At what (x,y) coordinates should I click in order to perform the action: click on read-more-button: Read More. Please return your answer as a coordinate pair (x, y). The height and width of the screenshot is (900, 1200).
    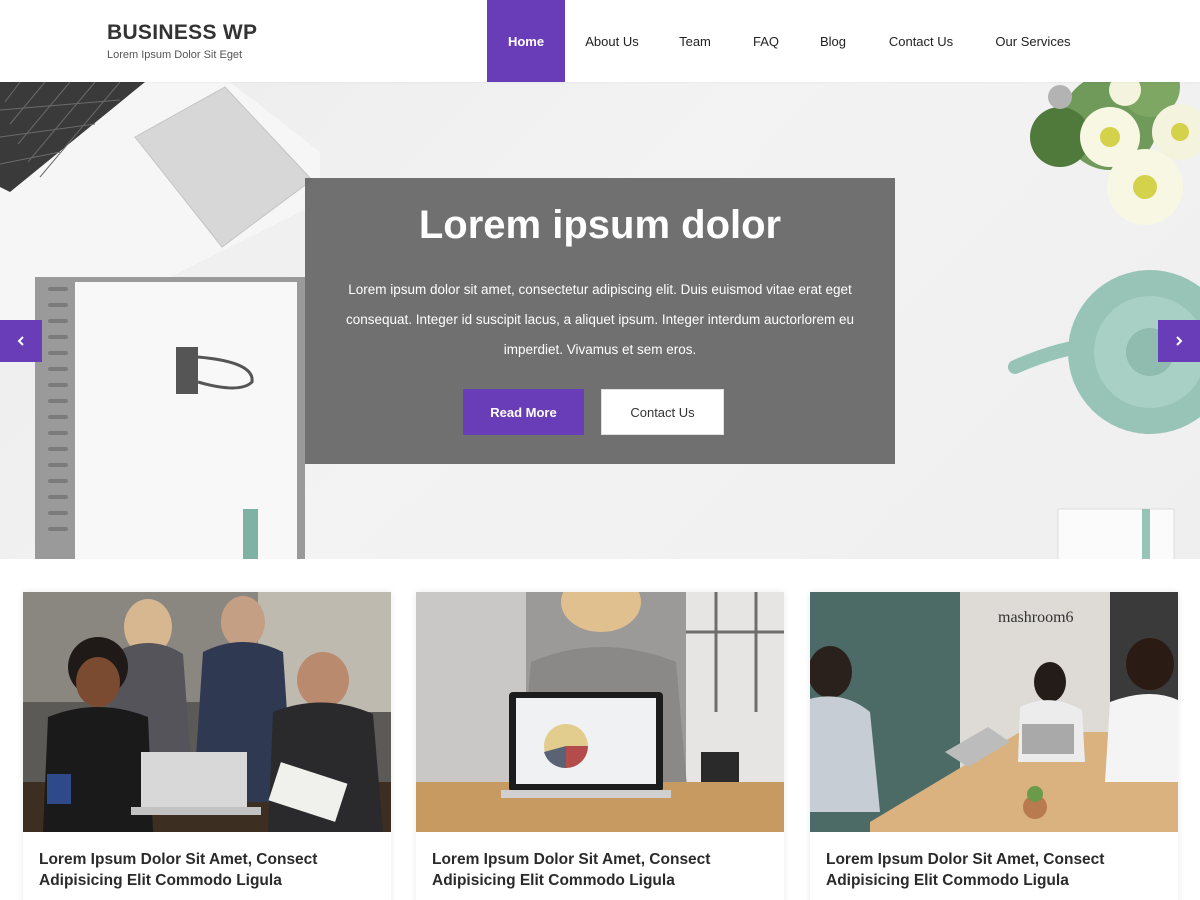
    Looking at the image, I should click on (523, 412).